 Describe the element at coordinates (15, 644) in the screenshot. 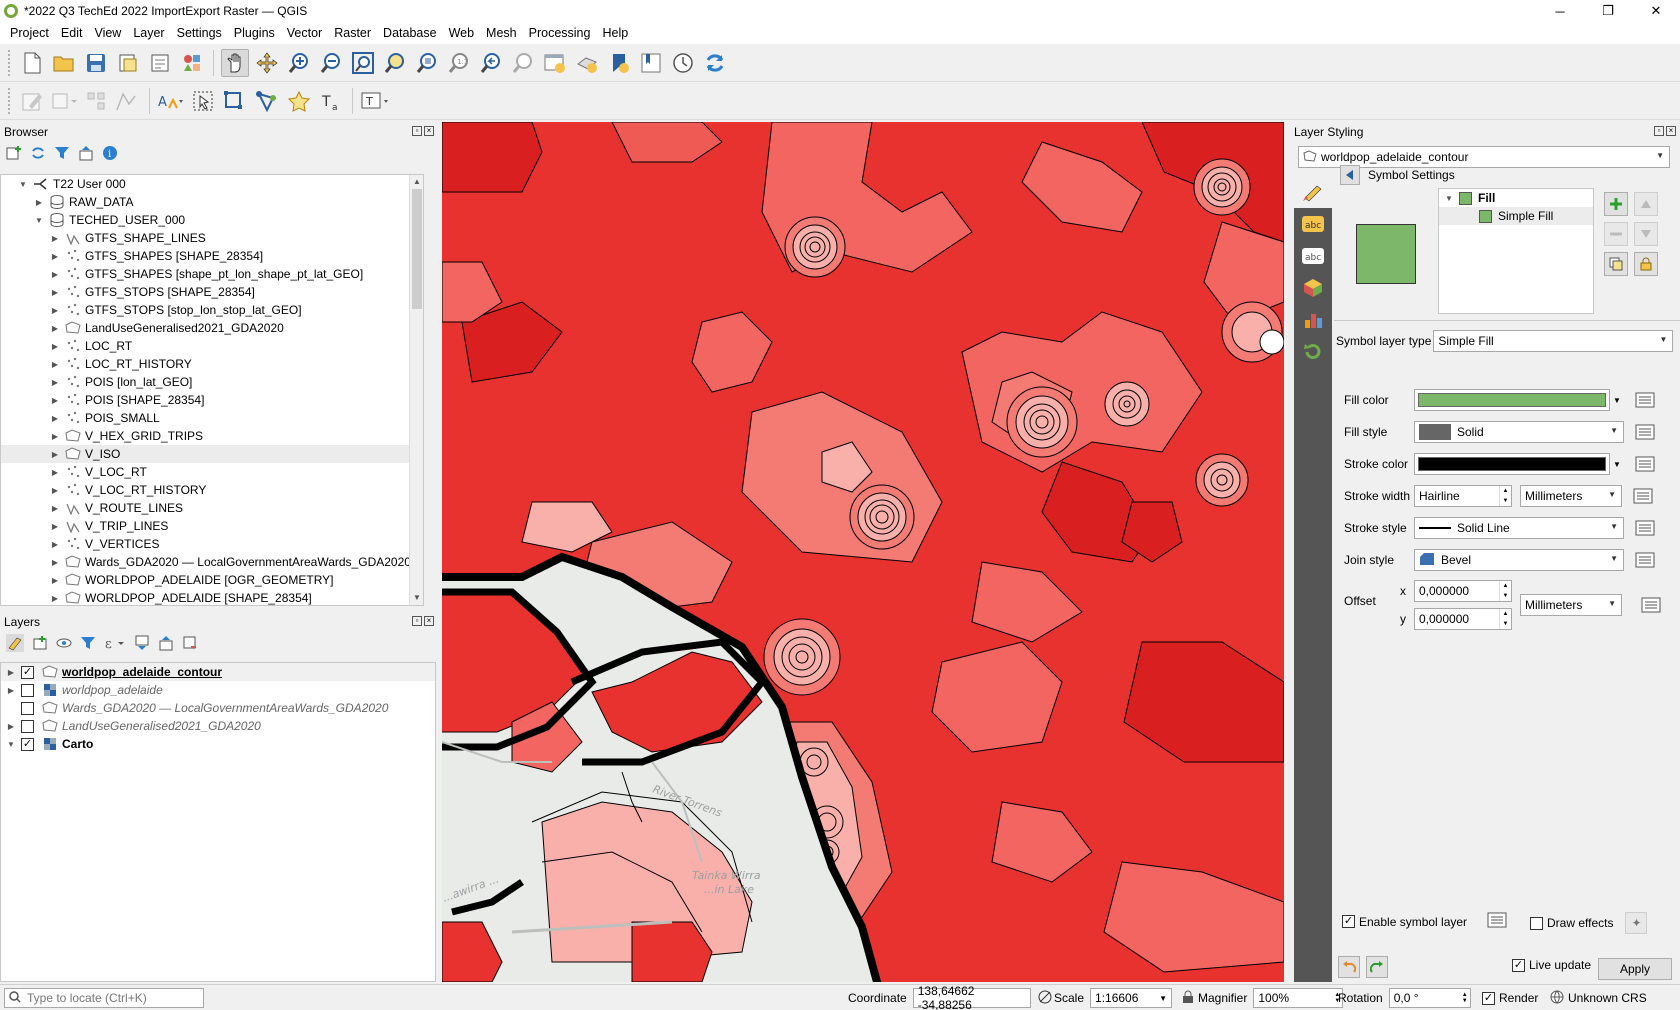

I see `layer-styling-icon` at that location.